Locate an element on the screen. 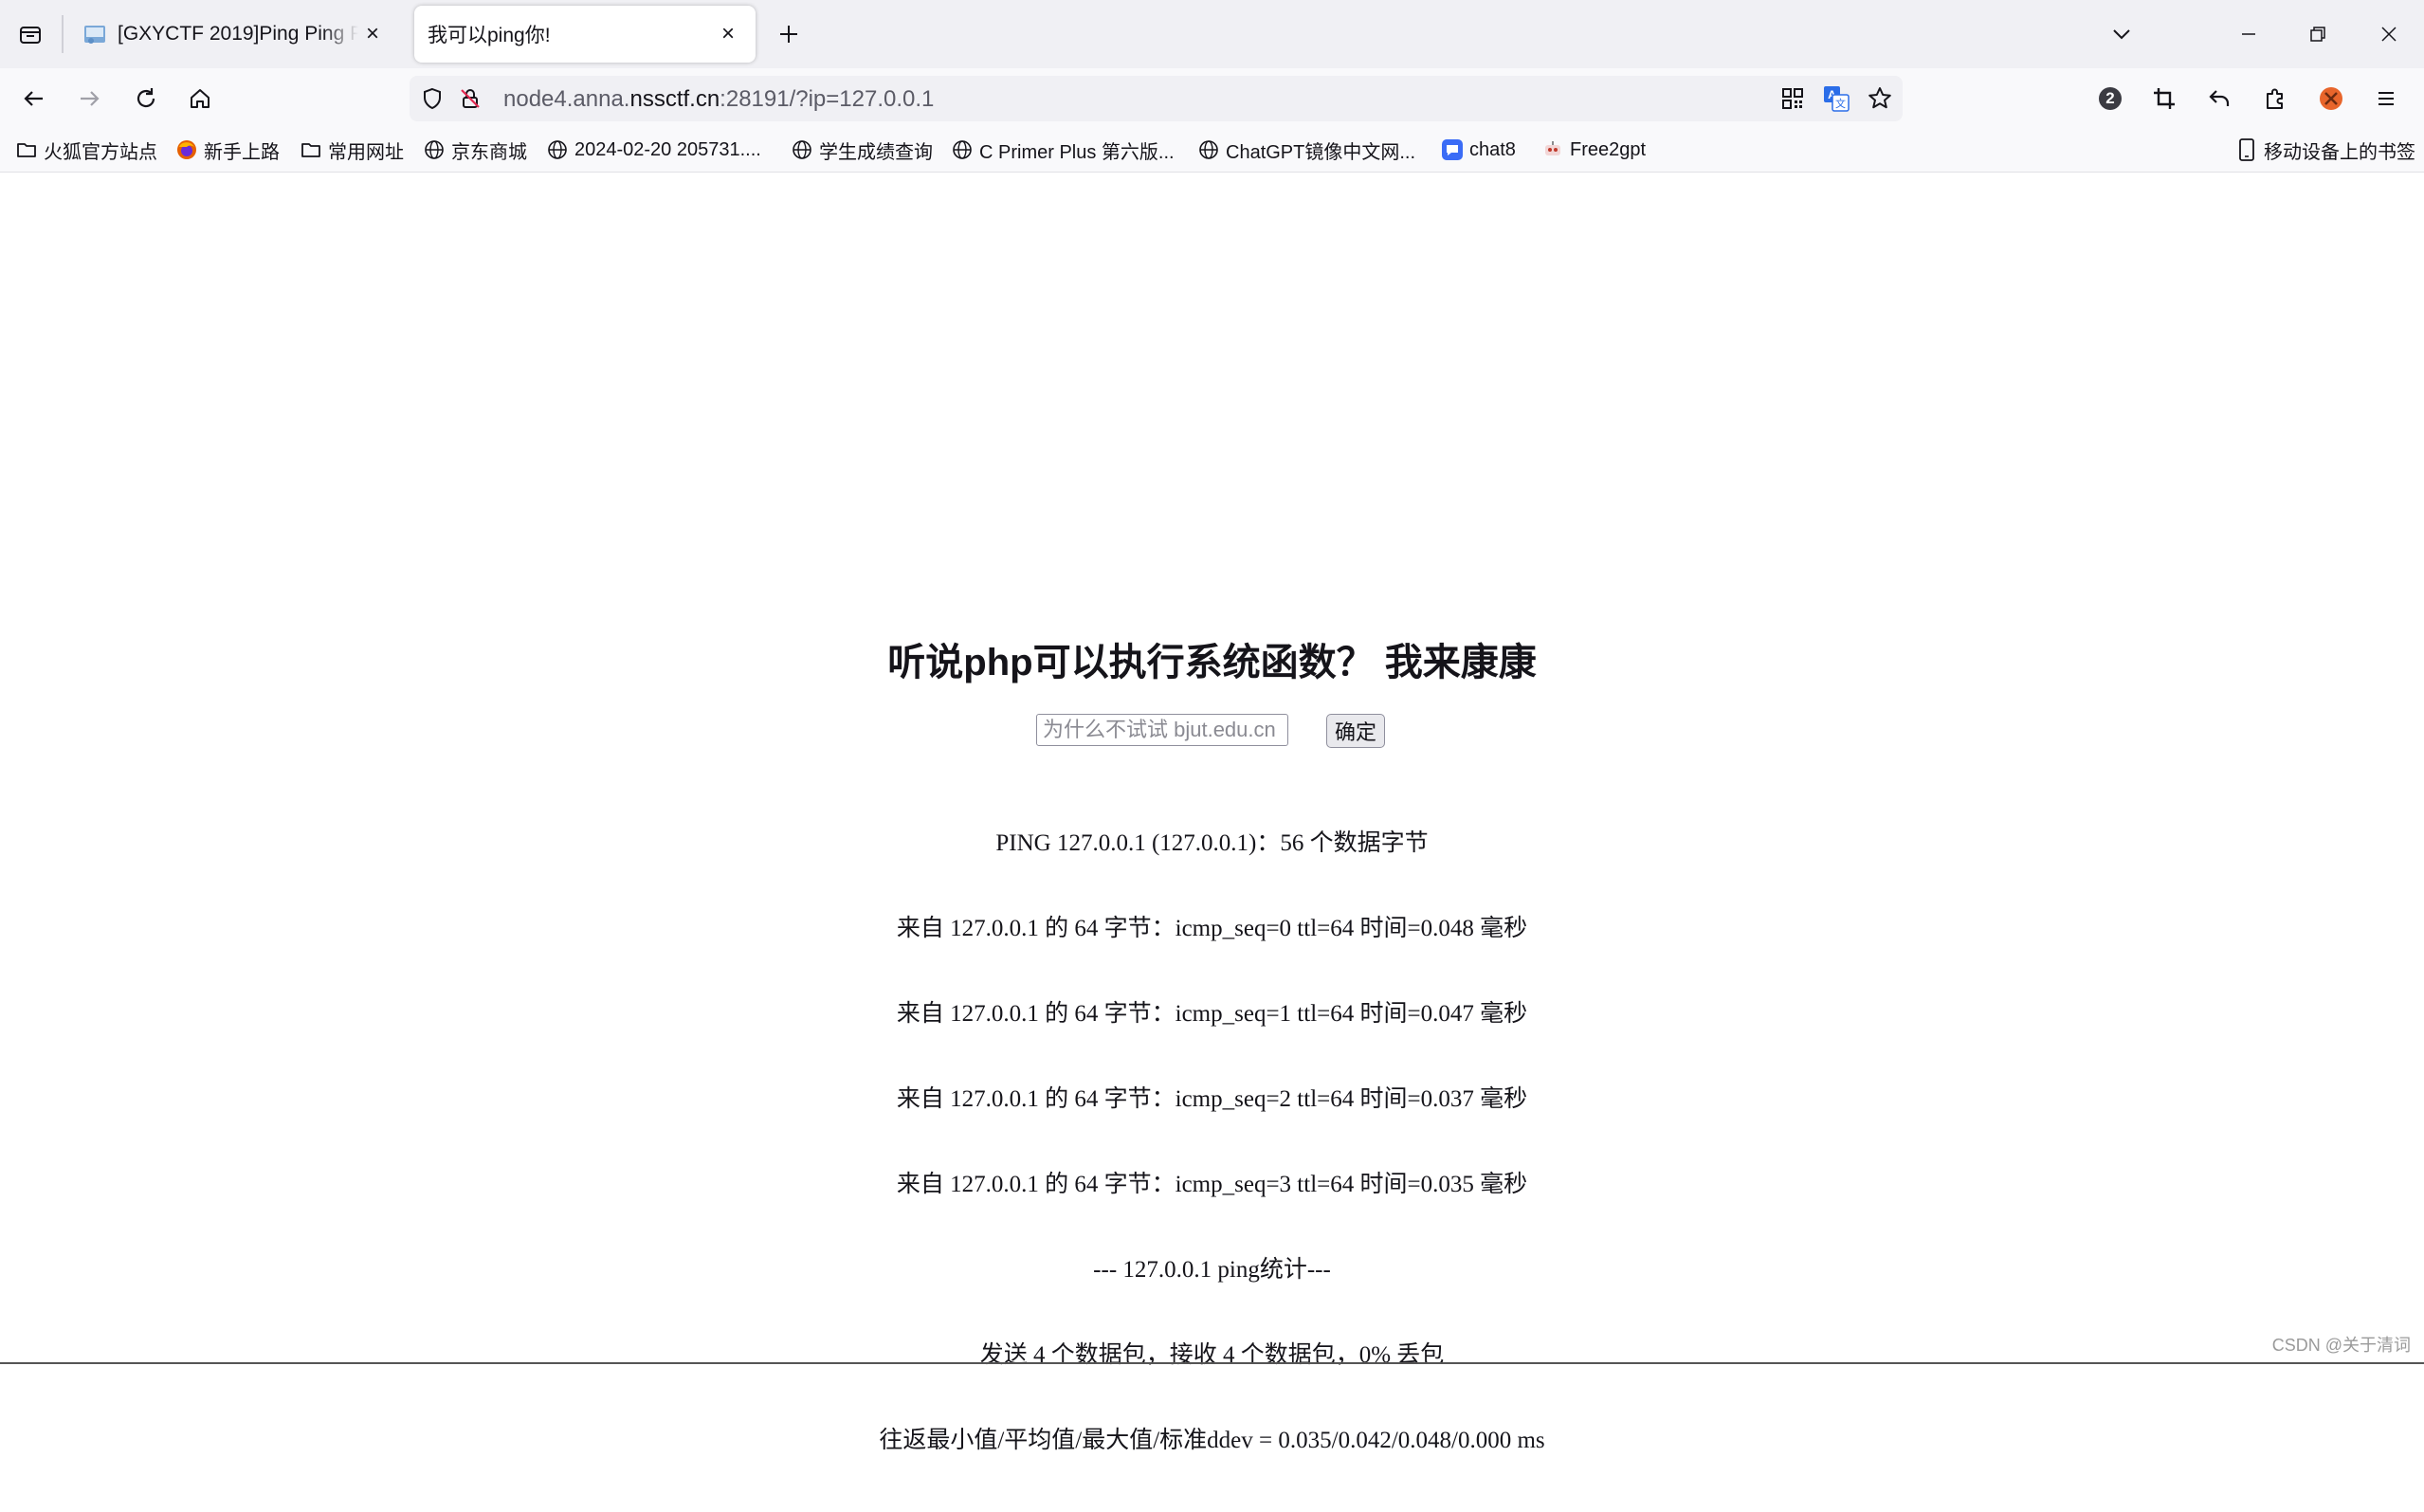 The image size is (2424, 1512). chevron-down-icon is located at coordinates (2121, 34).